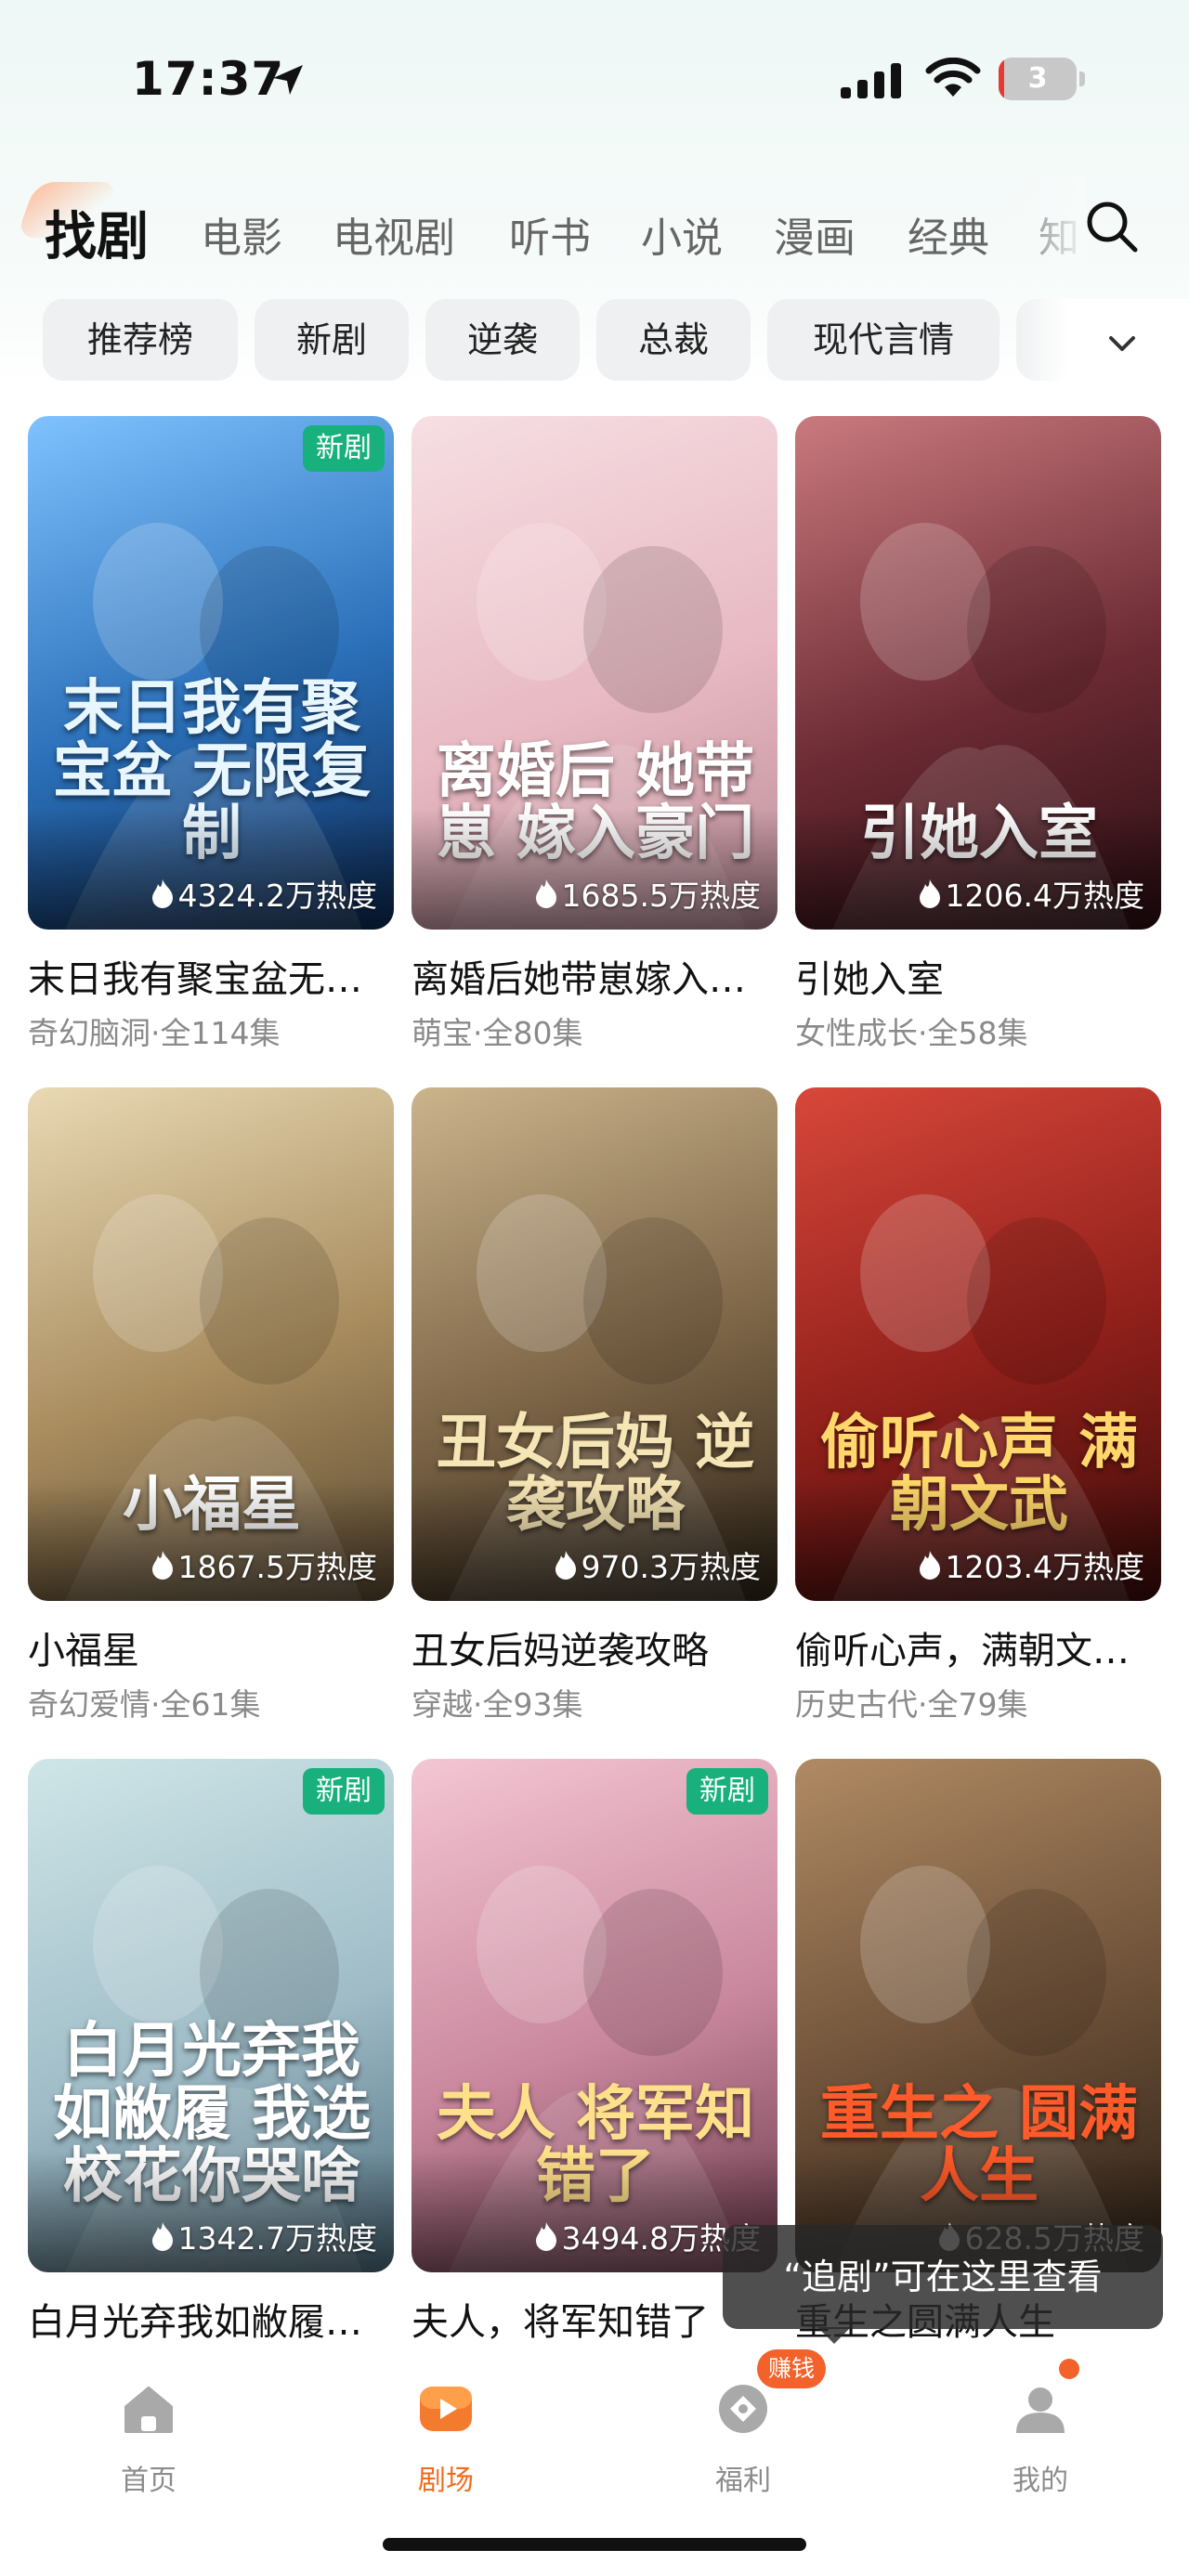 This screenshot has height=2576, width=1189. What do you see at coordinates (883, 340) in the screenshot?
I see `chip-modern-romance: 现代言情` at bounding box center [883, 340].